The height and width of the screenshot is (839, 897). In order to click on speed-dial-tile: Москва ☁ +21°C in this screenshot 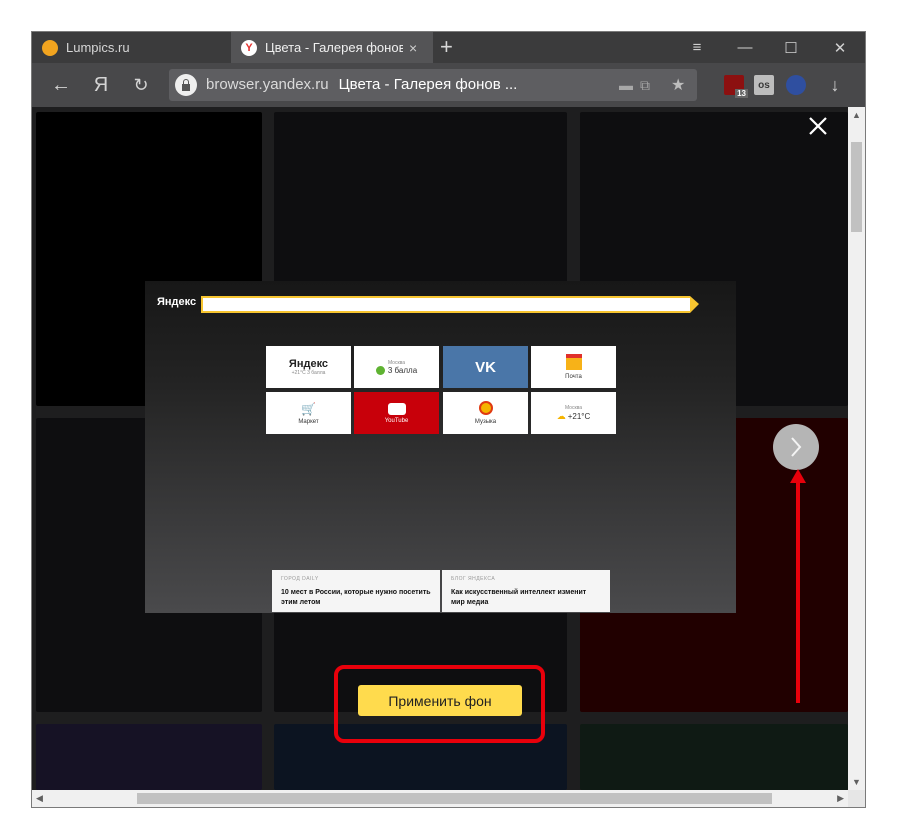, I will do `click(573, 413)`.